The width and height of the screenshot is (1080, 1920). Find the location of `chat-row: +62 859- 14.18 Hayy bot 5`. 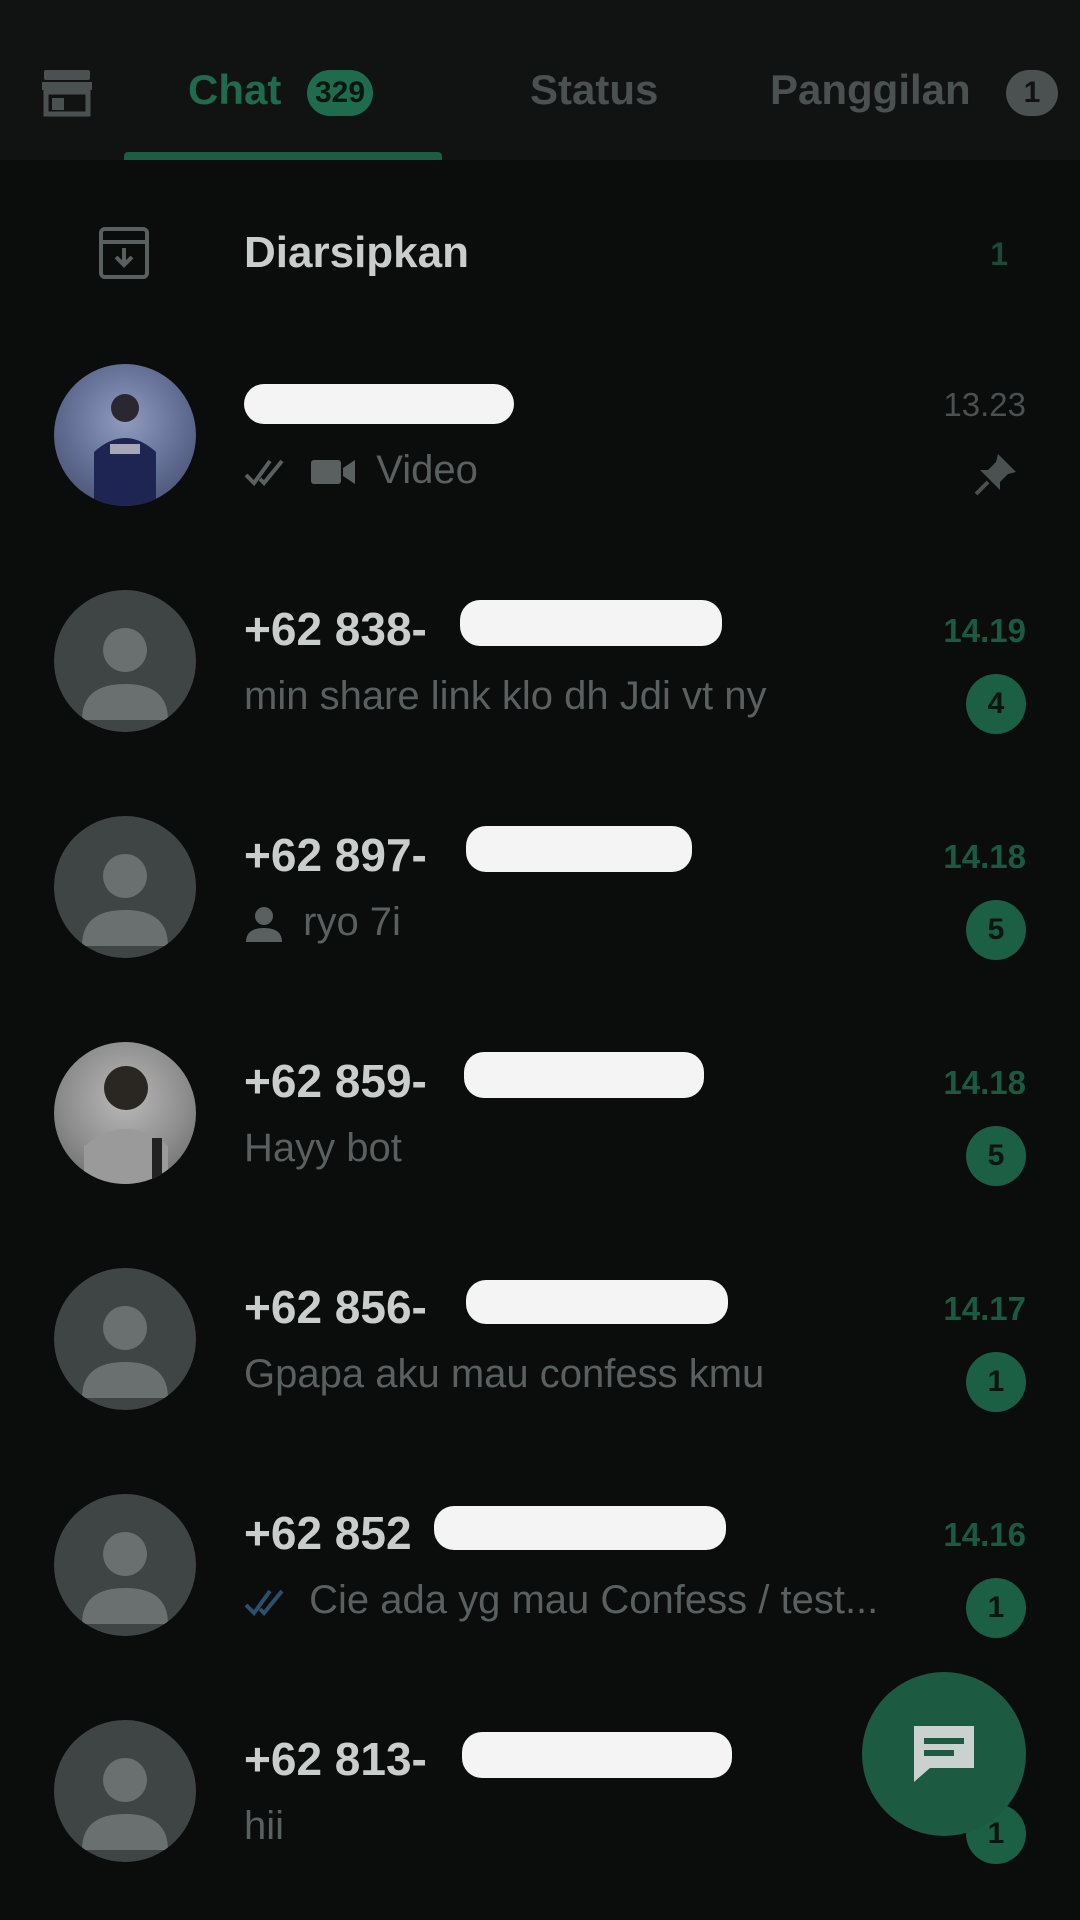

chat-row: +62 859- 14.18 Hayy bot 5 is located at coordinates (540, 1142).